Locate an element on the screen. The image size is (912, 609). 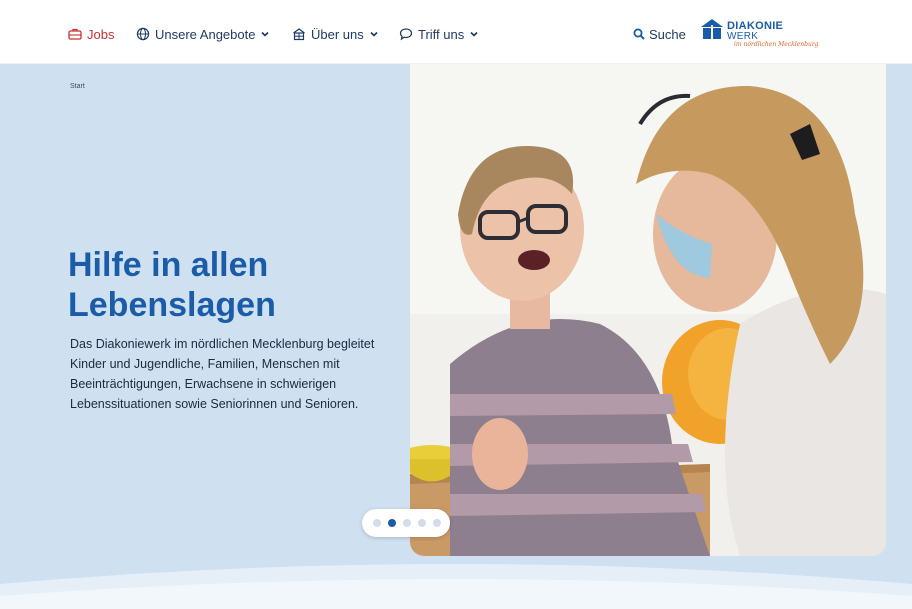
chat-bubble-icon is located at coordinates (406, 34).